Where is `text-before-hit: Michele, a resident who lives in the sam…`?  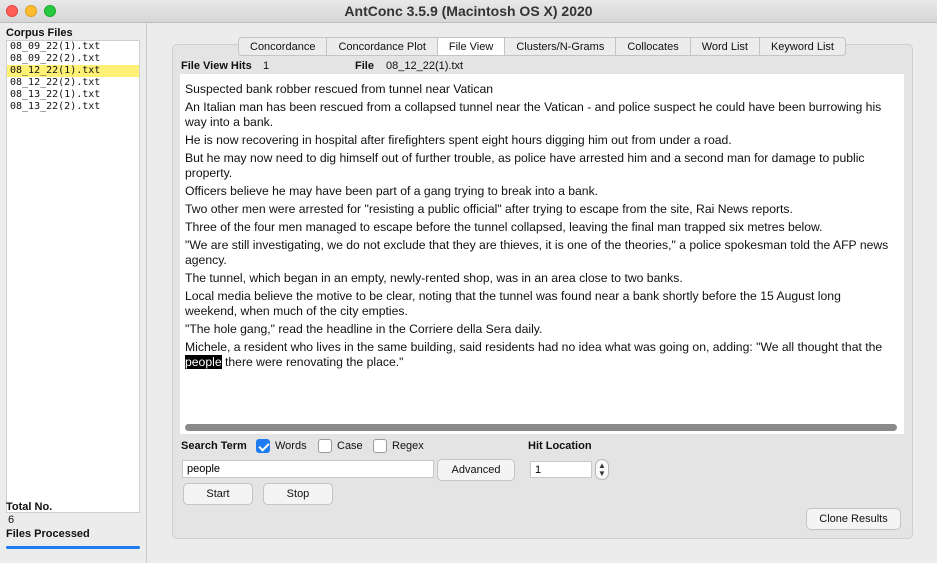 text-before-hit: Michele, a resident who lives in the sam… is located at coordinates (534, 347).